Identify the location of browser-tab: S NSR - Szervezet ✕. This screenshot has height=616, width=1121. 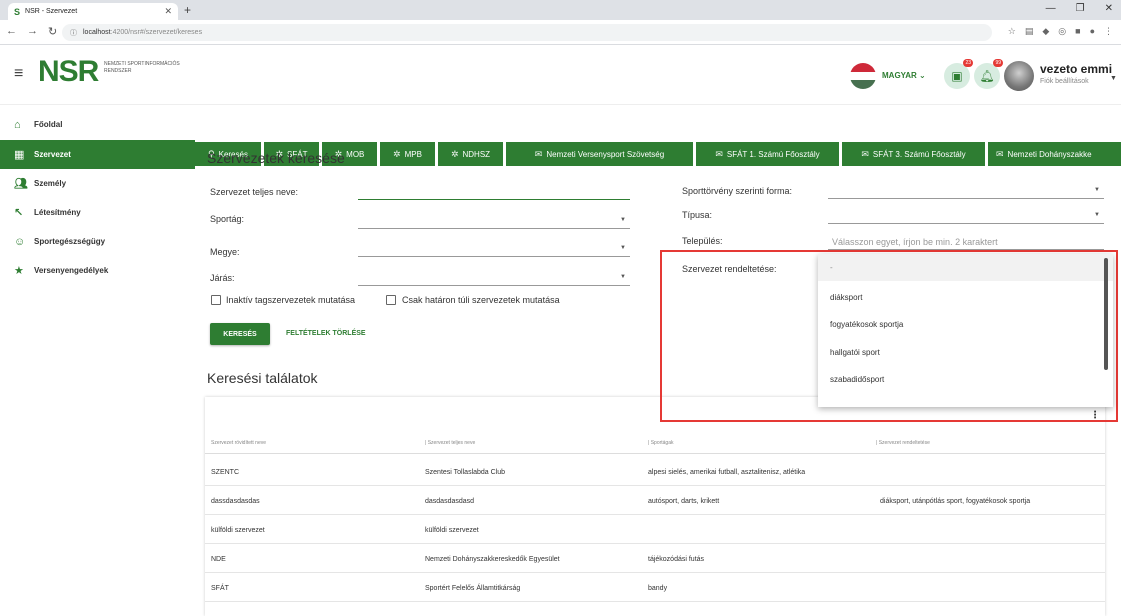
(93, 11).